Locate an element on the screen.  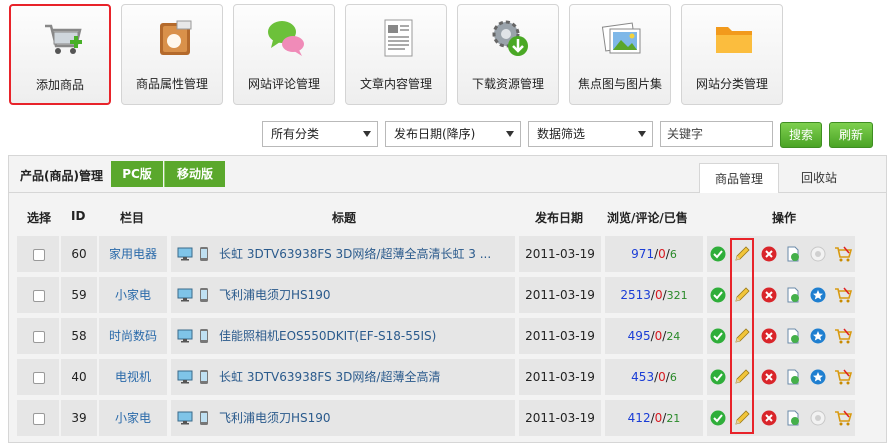
col-stats: 浏览/评论/已售 is located at coordinates (647, 218).